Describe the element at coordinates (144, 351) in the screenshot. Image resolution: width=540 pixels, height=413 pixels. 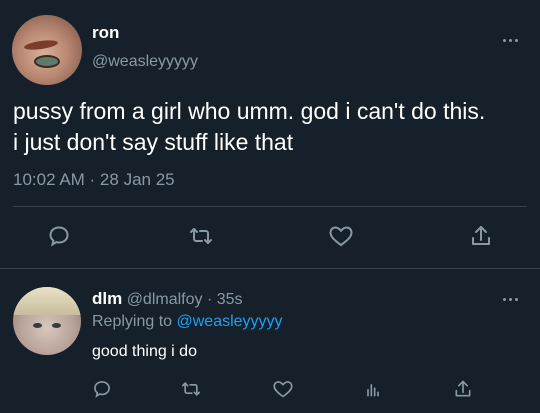
I see `reply-text: good thing i do` at that location.